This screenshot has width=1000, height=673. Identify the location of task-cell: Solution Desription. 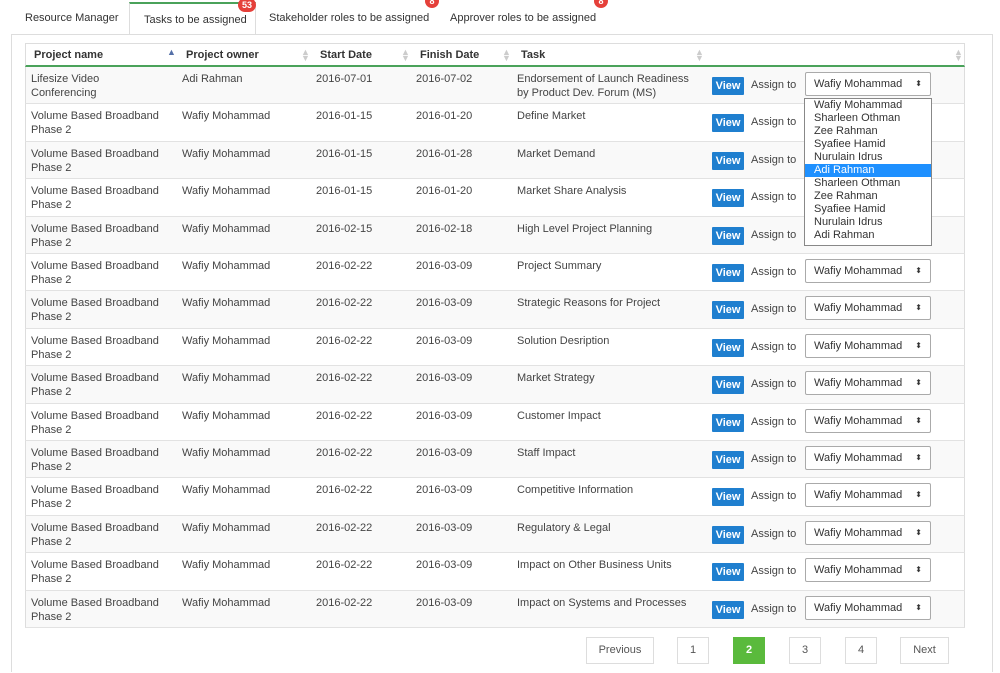
(563, 340).